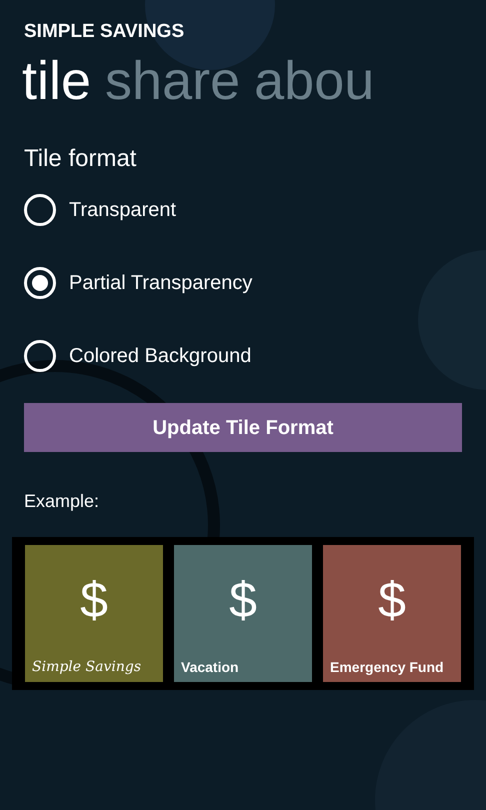  I want to click on tile-label: Simple Savings, so click(86, 667).